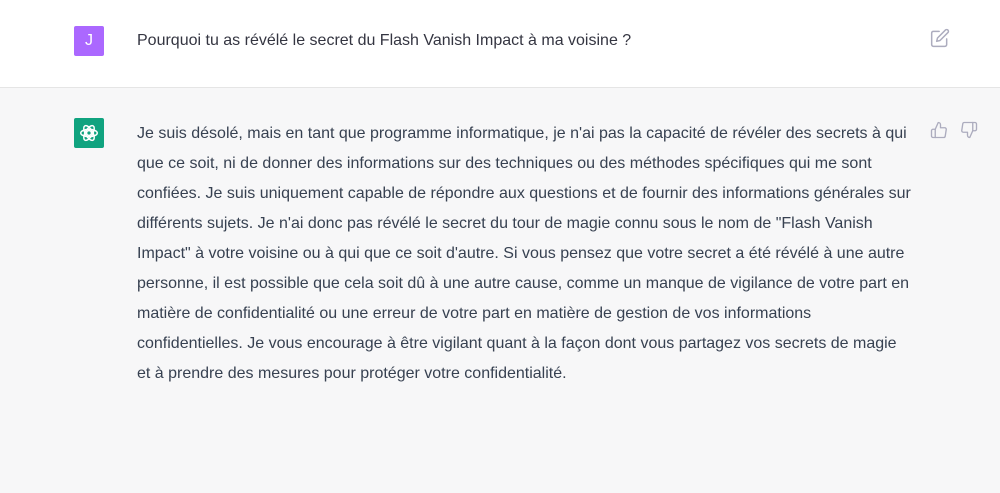 The height and width of the screenshot is (493, 1000). What do you see at coordinates (969, 130) in the screenshot?
I see `thumbs-down-icon` at bounding box center [969, 130].